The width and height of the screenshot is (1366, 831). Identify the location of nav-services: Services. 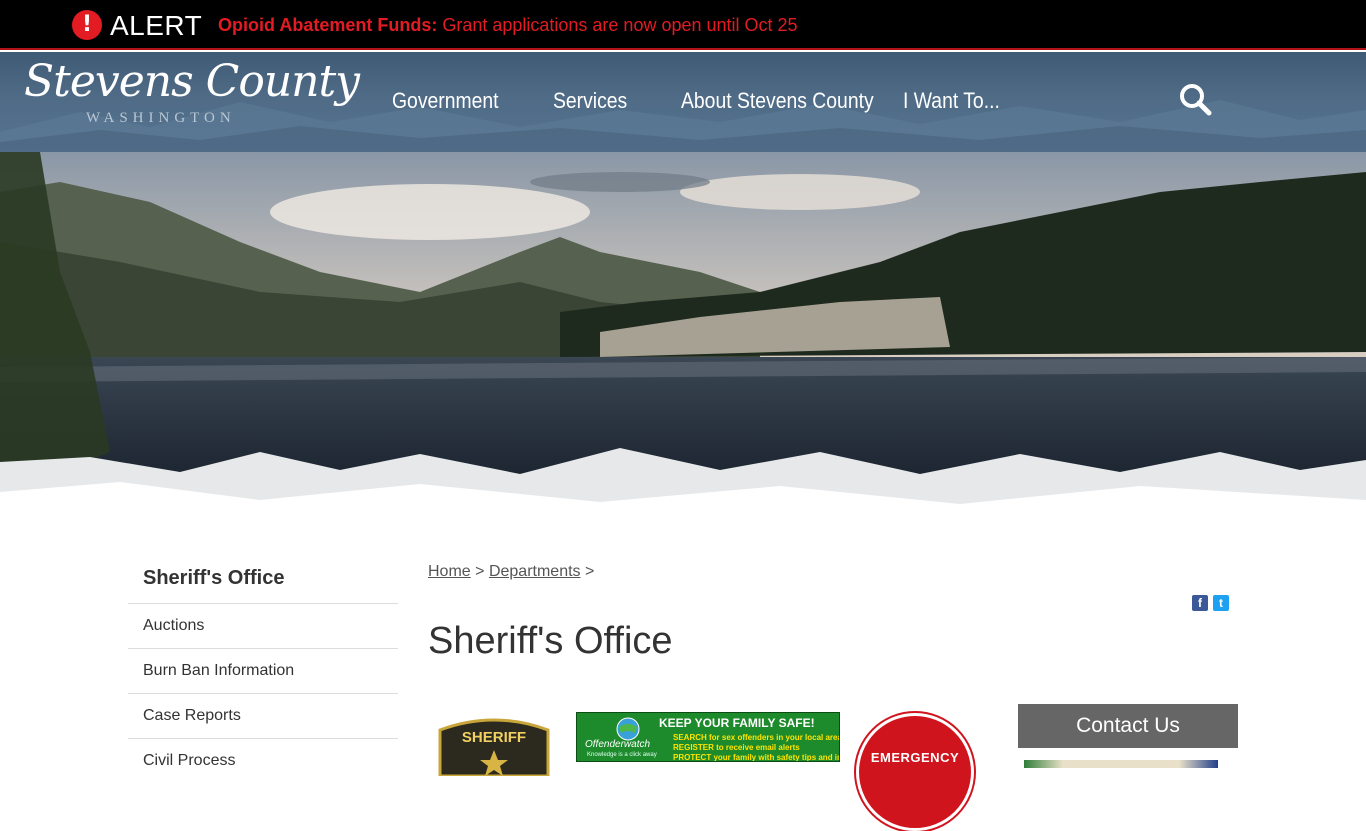
(590, 101).